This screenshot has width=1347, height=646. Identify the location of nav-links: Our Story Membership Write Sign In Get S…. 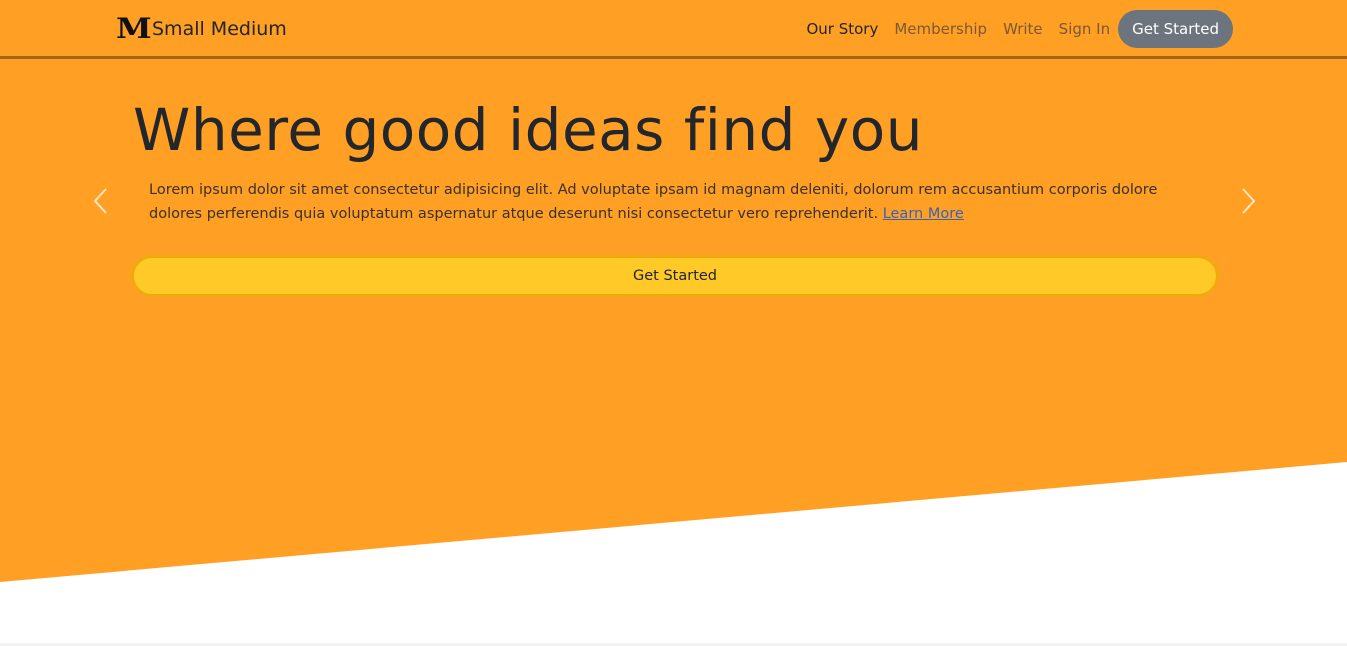
(1011, 29).